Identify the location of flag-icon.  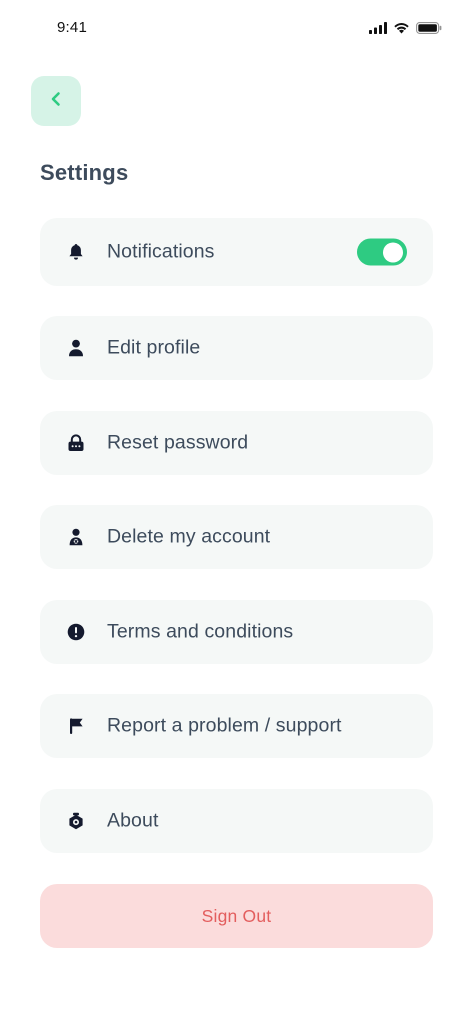
(76, 726).